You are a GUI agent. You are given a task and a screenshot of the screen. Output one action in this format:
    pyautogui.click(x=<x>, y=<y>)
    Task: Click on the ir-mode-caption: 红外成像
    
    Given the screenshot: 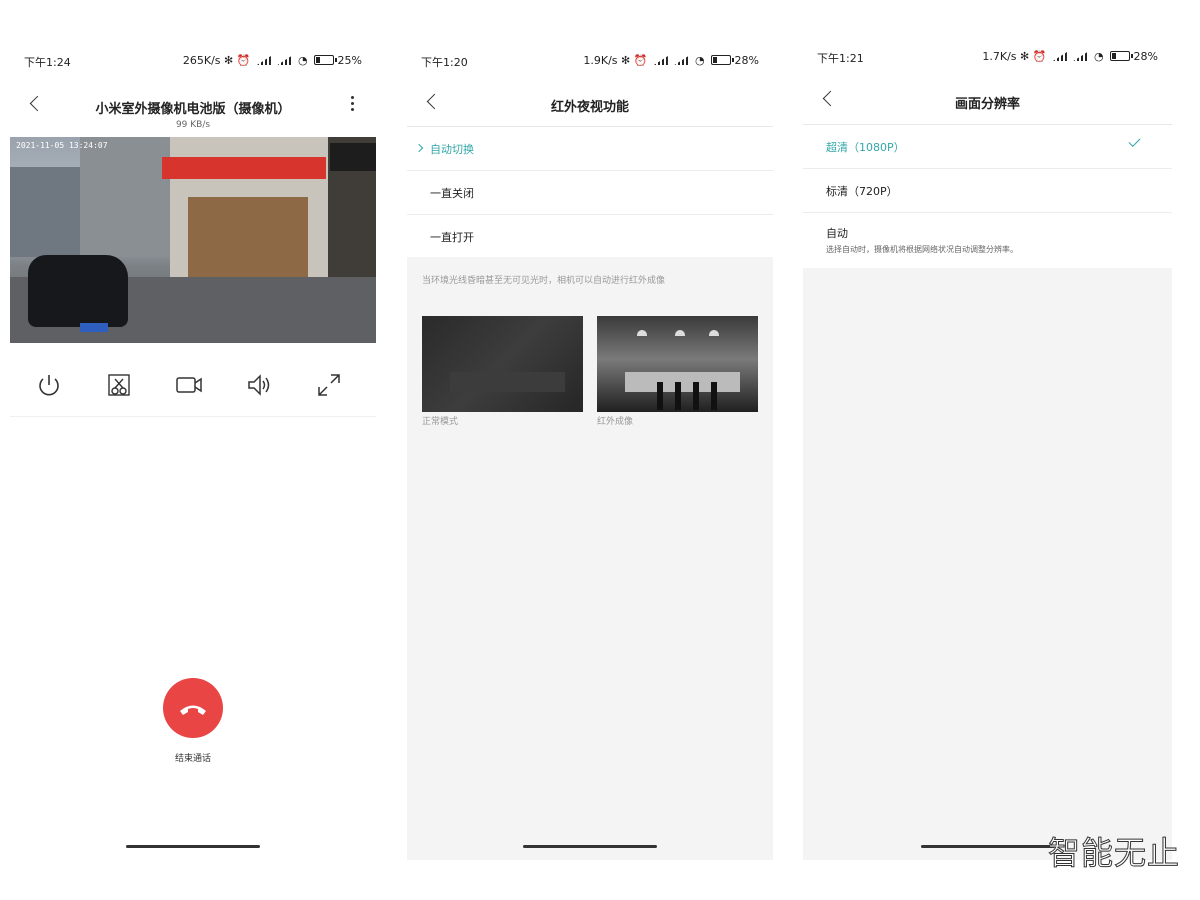 What is the action you would take?
    pyautogui.click(x=615, y=422)
    